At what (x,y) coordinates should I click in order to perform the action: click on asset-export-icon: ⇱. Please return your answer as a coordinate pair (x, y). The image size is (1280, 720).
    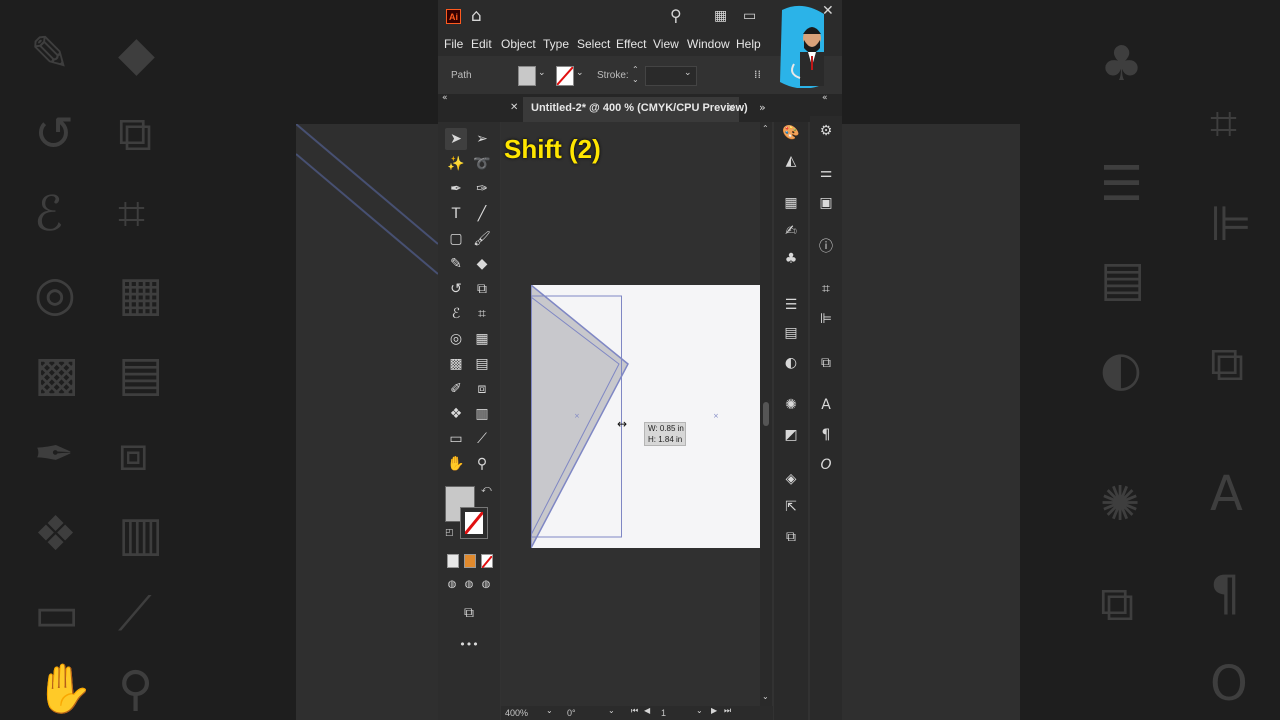
    Looking at the image, I should click on (791, 507).